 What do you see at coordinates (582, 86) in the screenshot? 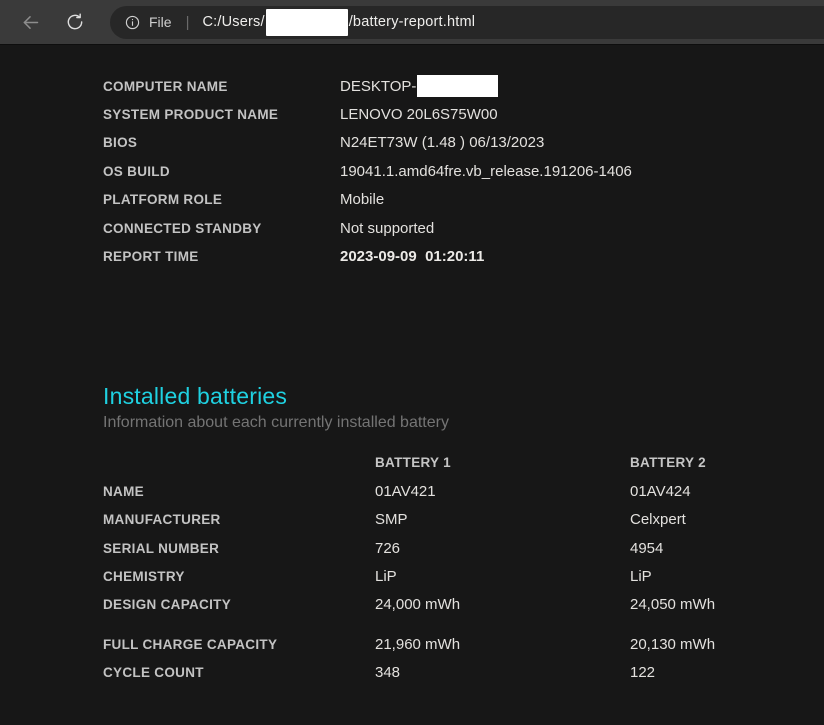
I see `computer-name-value: DESKTOP-` at bounding box center [582, 86].